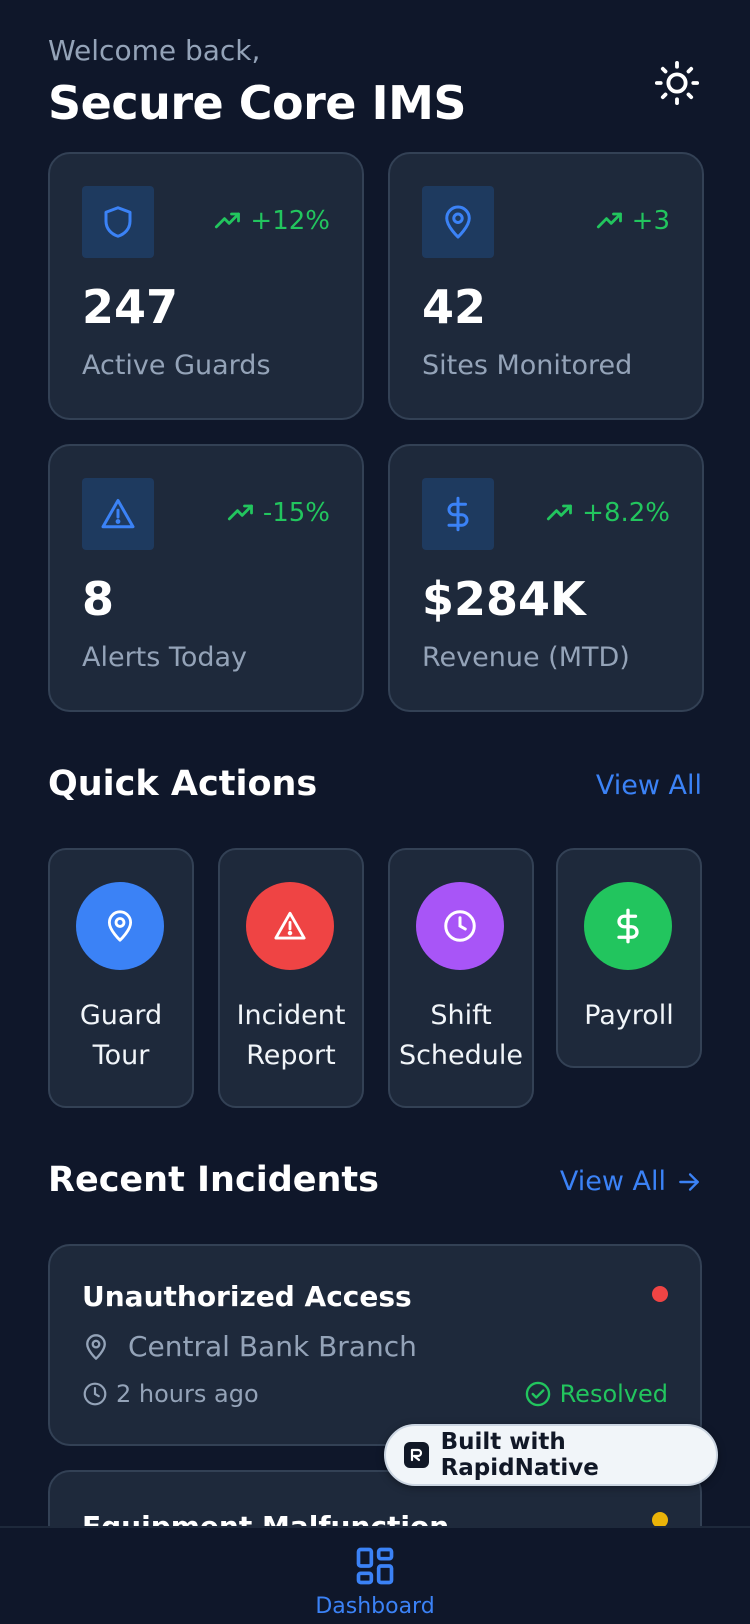 Image resolution: width=750 pixels, height=1624 pixels. Describe the element at coordinates (504, 599) in the screenshot. I see `stat-value: $284K` at that location.